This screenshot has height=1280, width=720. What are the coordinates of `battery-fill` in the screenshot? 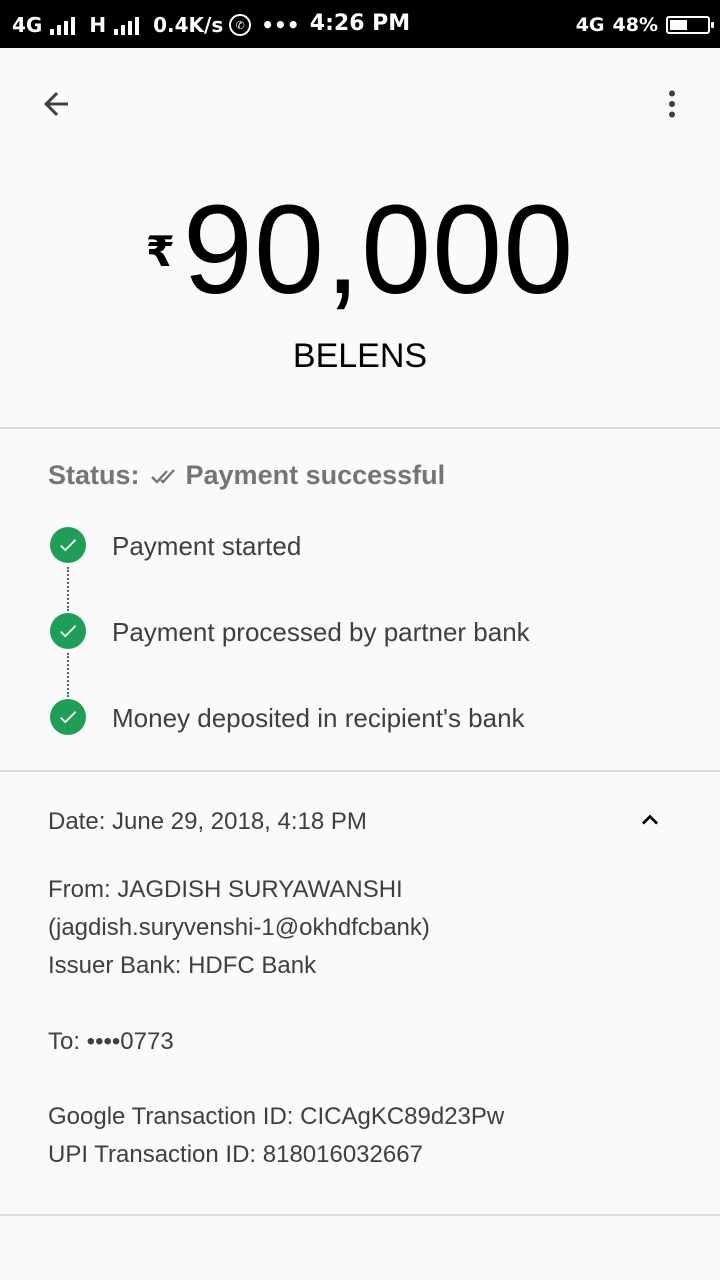 It's located at (679, 25).